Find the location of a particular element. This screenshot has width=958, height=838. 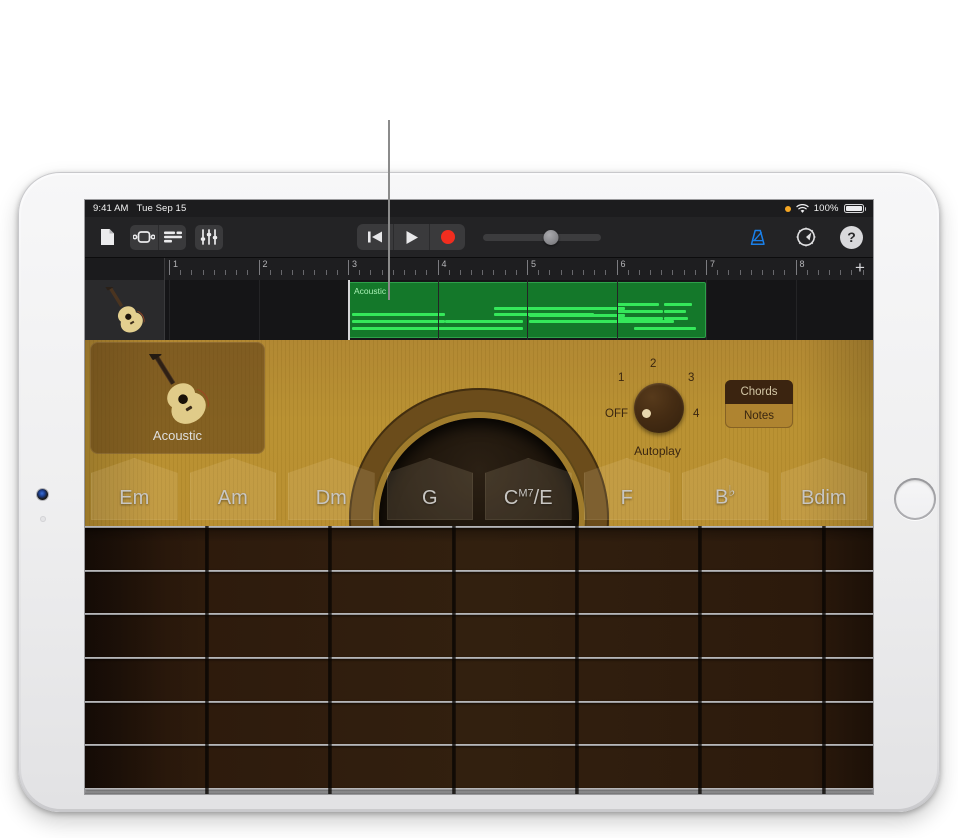

status-date: Tue Sep 15 is located at coordinates (161, 208).